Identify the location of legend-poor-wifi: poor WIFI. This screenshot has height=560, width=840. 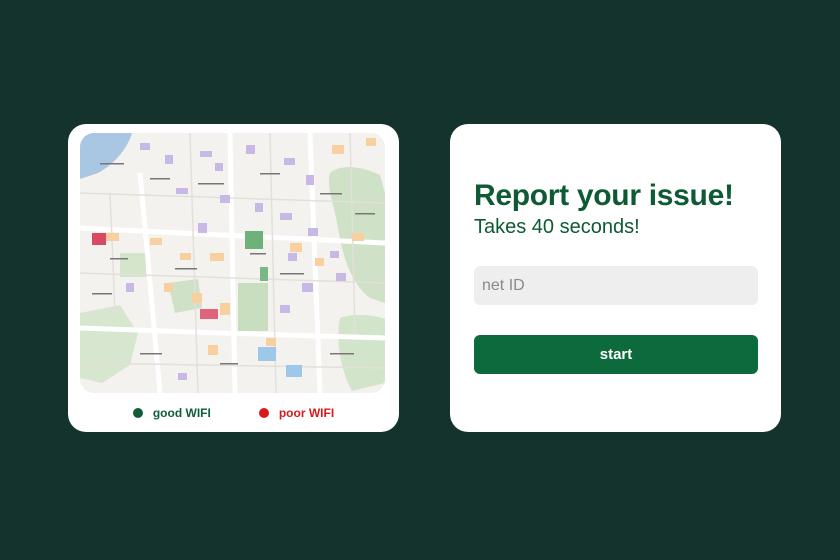
(296, 413).